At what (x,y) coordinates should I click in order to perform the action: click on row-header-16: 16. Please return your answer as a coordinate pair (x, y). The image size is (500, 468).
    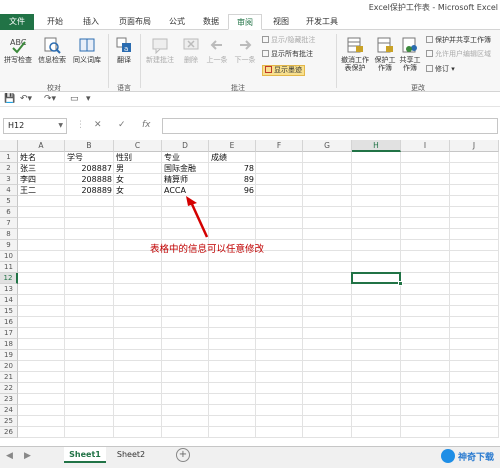
    Looking at the image, I should click on (9, 322).